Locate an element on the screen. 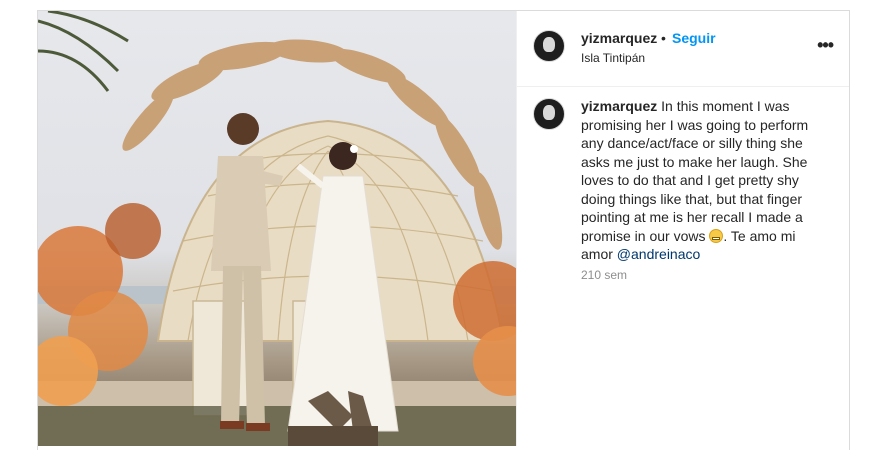  location-link: Isla Tintipán is located at coordinates (613, 58).